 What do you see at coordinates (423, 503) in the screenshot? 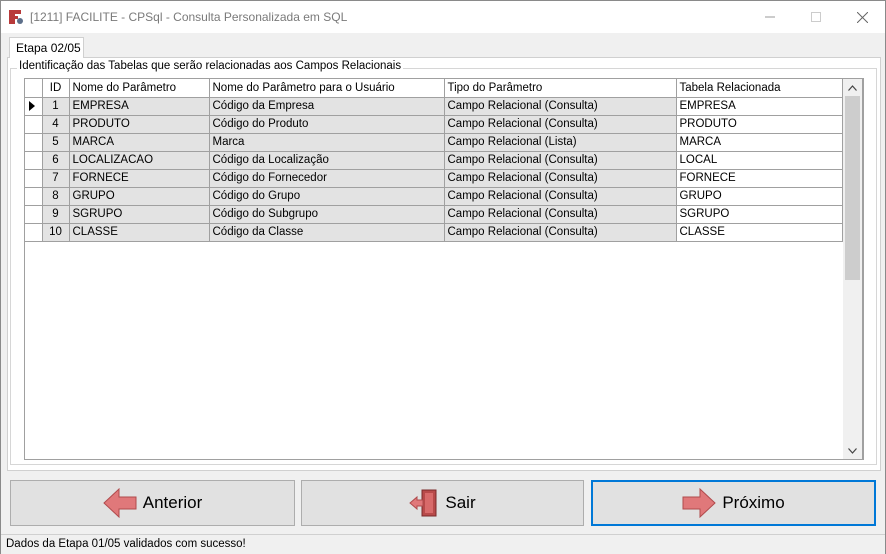
I see `exit-door-icon` at bounding box center [423, 503].